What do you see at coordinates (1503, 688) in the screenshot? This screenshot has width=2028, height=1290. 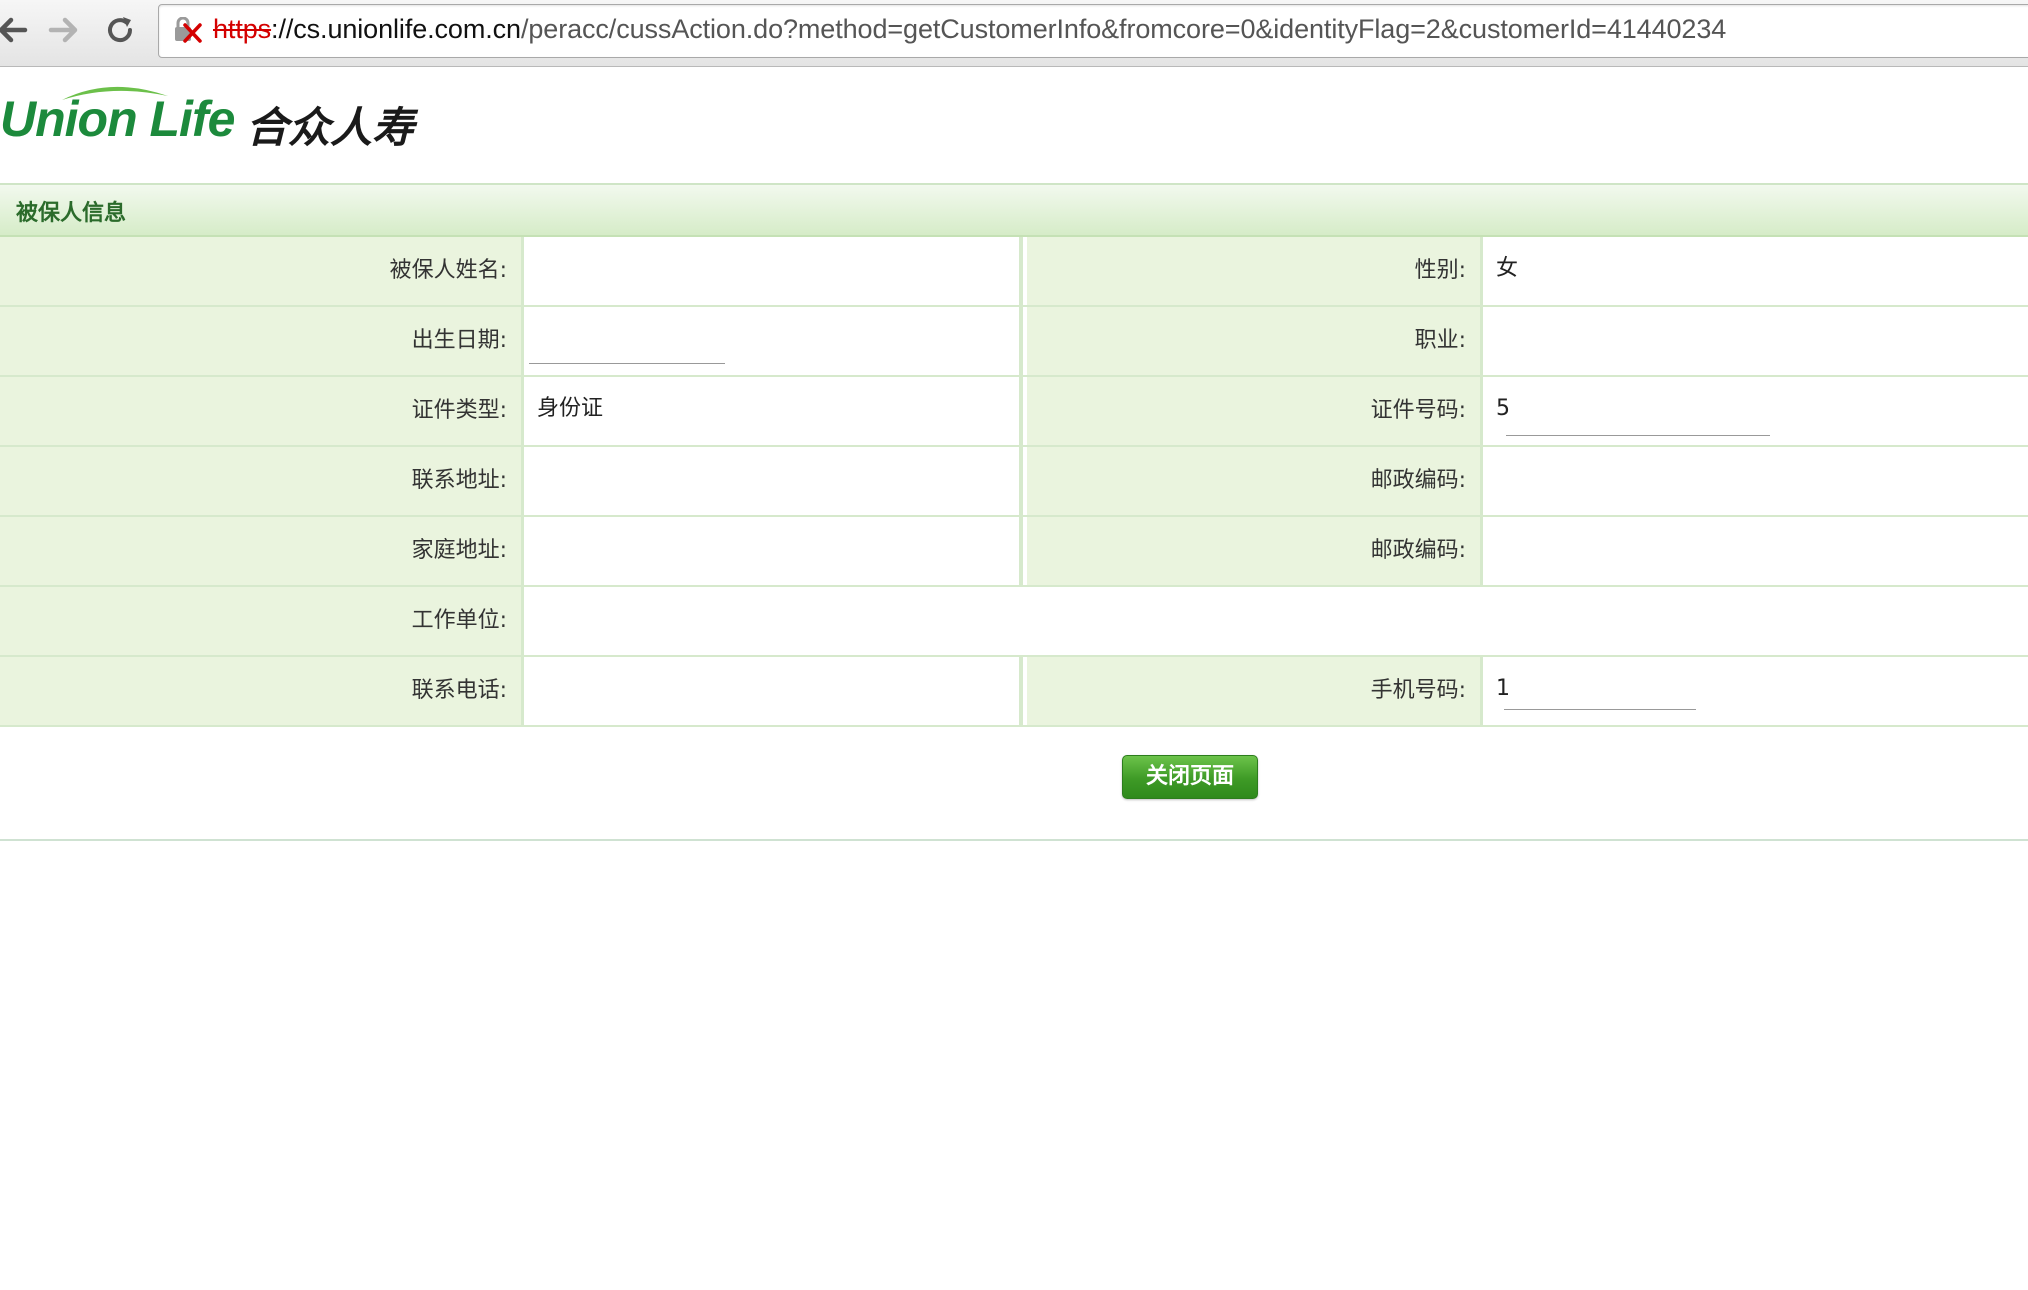 I see `mobile-text: 1` at bounding box center [1503, 688].